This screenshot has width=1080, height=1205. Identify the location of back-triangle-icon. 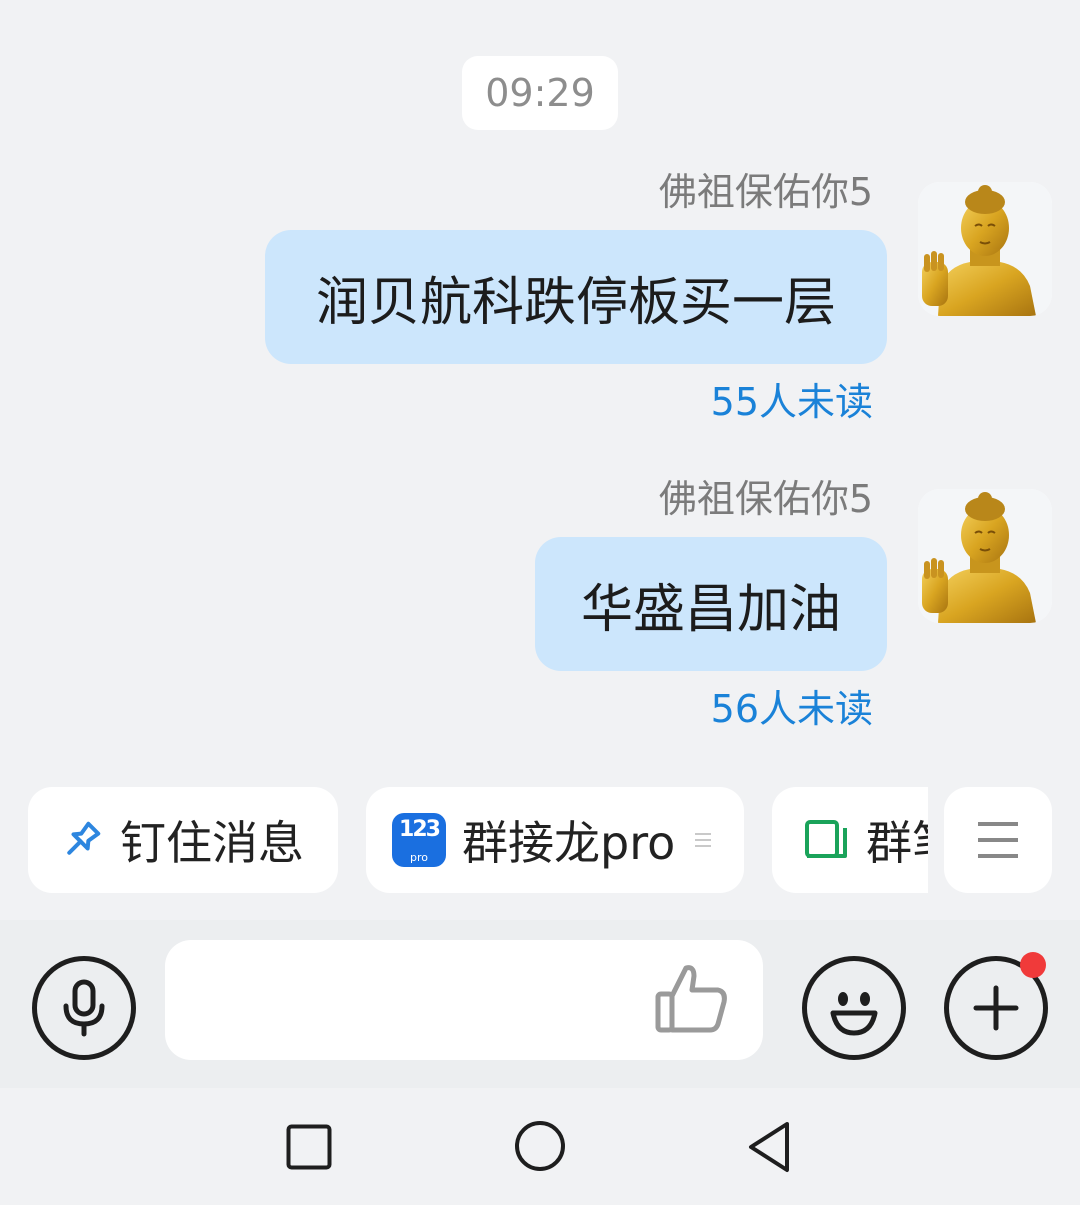
(769, 1147).